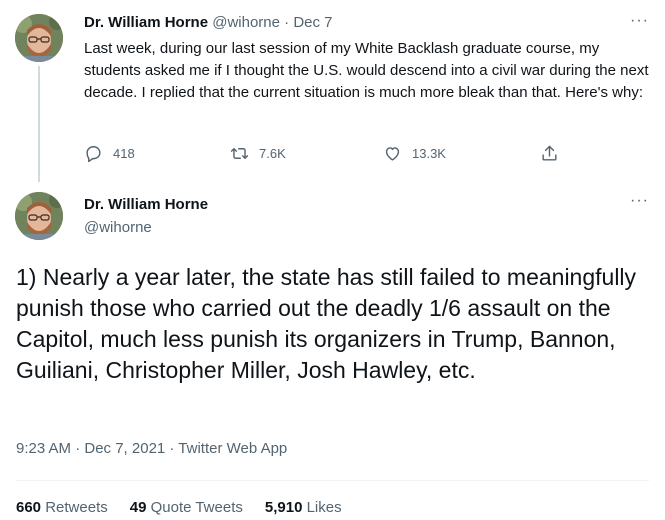 This screenshot has height=520, width=665. Describe the element at coordinates (272, 153) in the screenshot. I see `retweet-count: 7.6K` at that location.